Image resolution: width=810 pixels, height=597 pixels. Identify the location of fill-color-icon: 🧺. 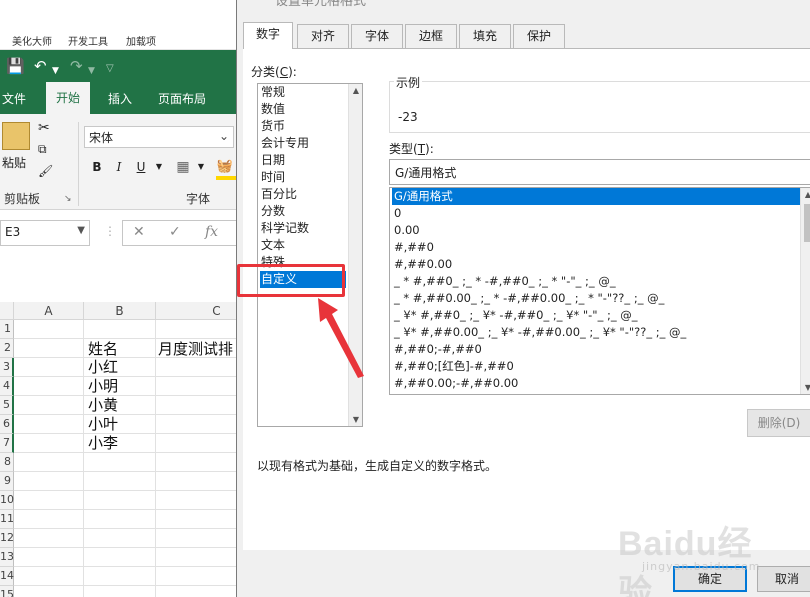
(225, 167).